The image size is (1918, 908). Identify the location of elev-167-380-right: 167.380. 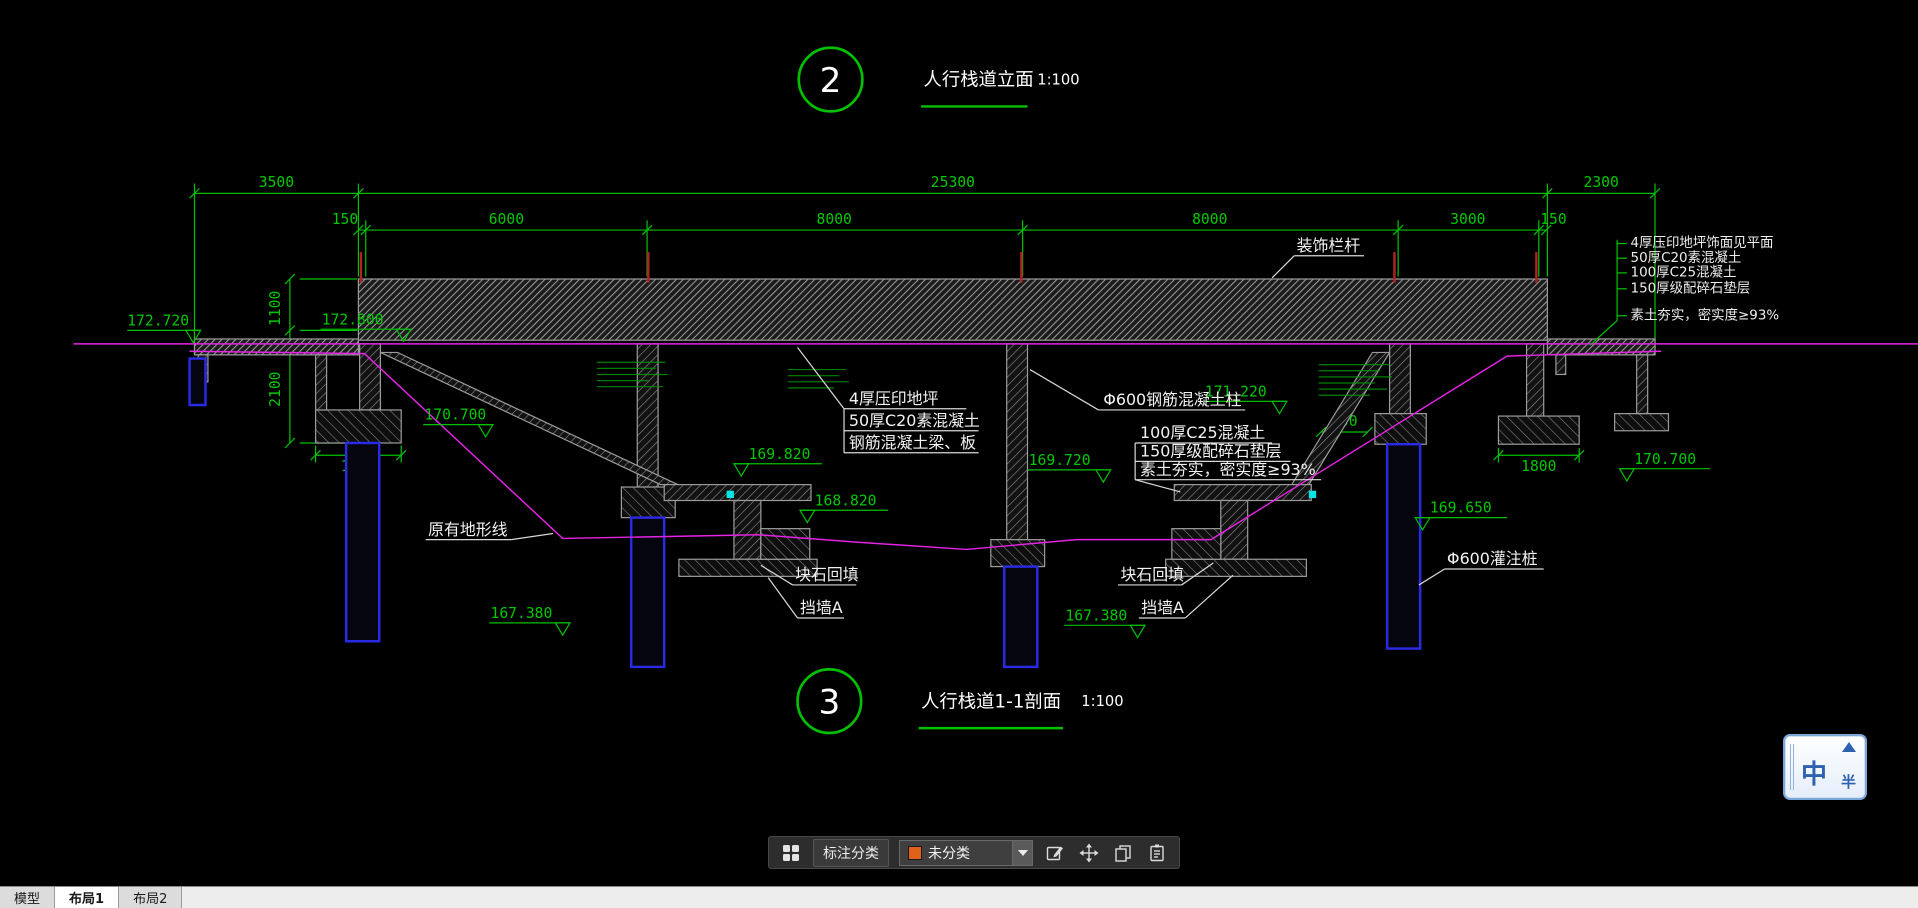
(1096, 615).